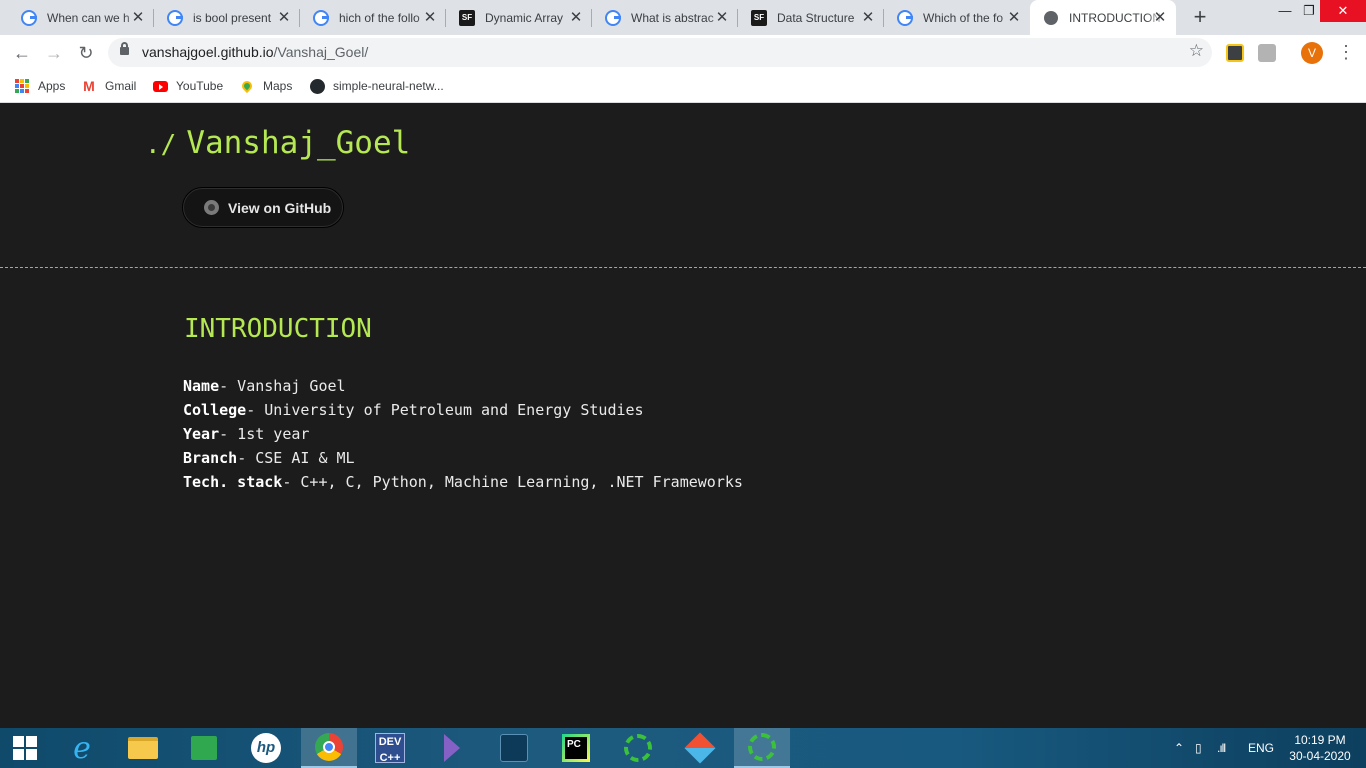 Image resolution: width=1366 pixels, height=768 pixels. I want to click on info-value: - Vanshaj Goel, so click(282, 386).